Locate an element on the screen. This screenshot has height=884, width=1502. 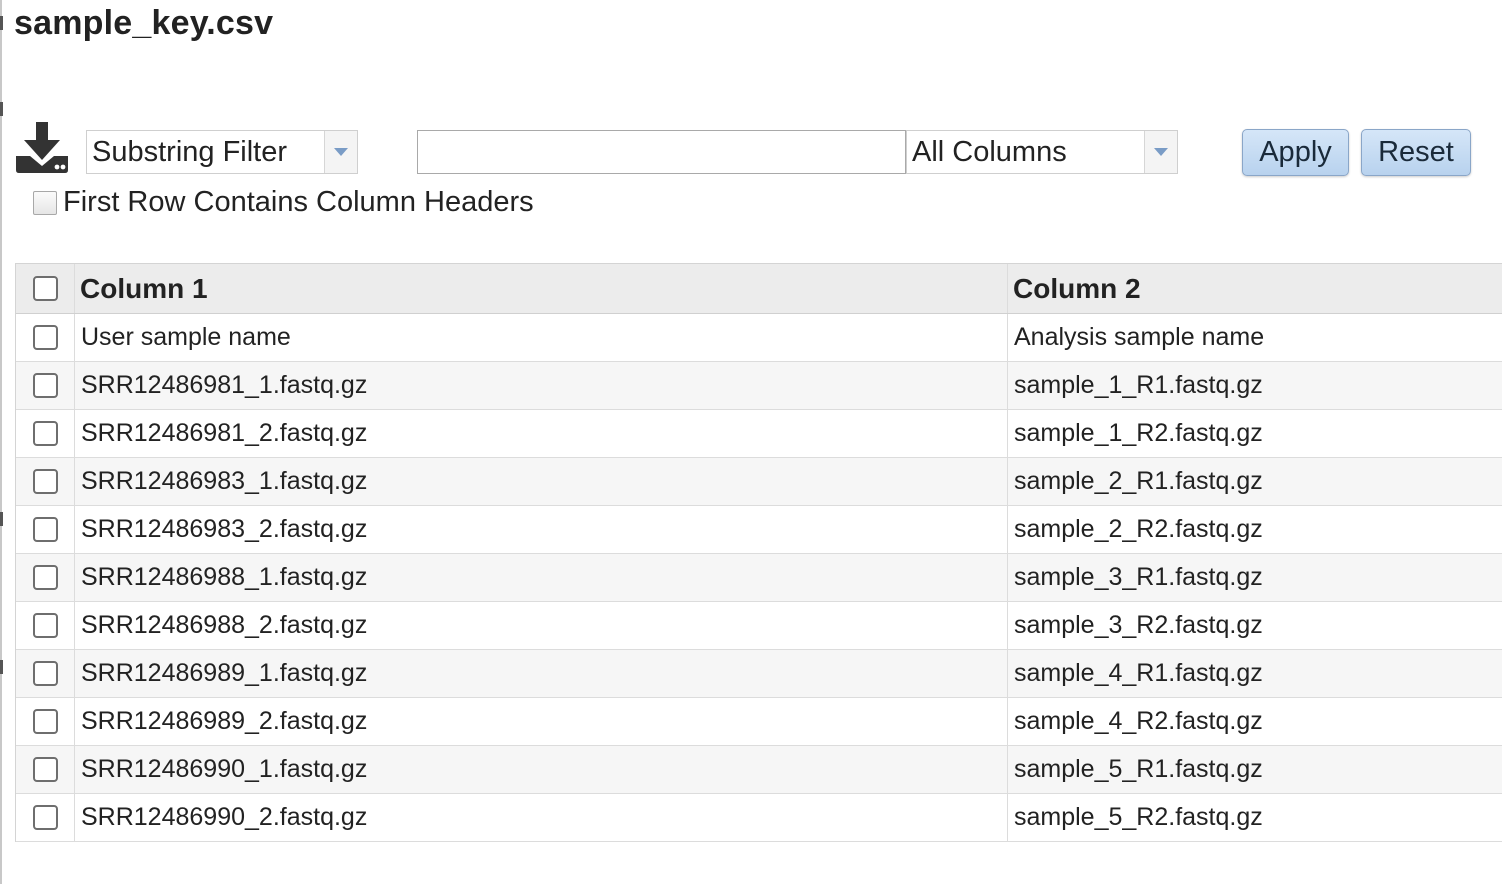
table-cell: sample_3_R1.fastq.gz is located at coordinates (1138, 577).